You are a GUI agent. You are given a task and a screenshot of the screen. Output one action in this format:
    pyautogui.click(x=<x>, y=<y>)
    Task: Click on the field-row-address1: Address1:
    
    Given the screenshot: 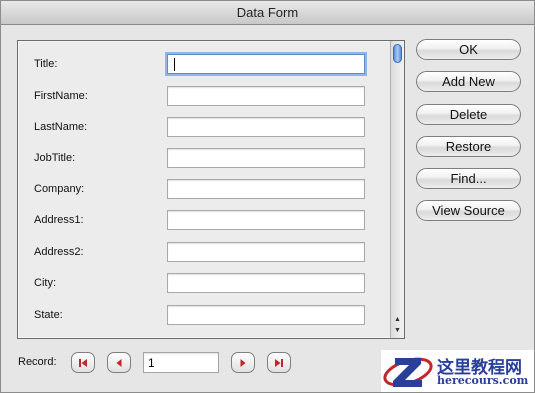 What is the action you would take?
    pyautogui.click(x=204, y=221)
    